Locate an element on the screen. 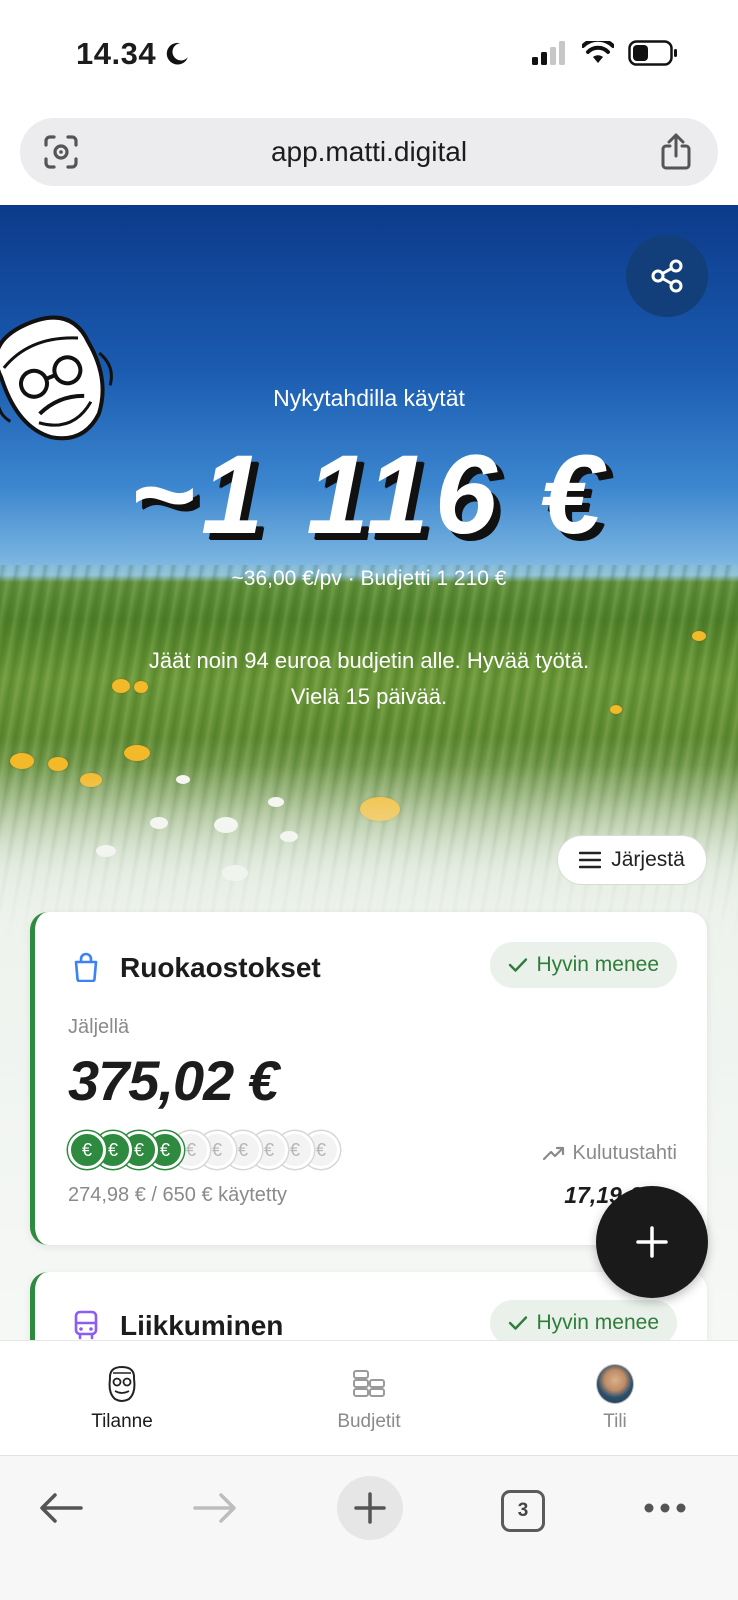  budget-title: Liikkuminen is located at coordinates (202, 1325).